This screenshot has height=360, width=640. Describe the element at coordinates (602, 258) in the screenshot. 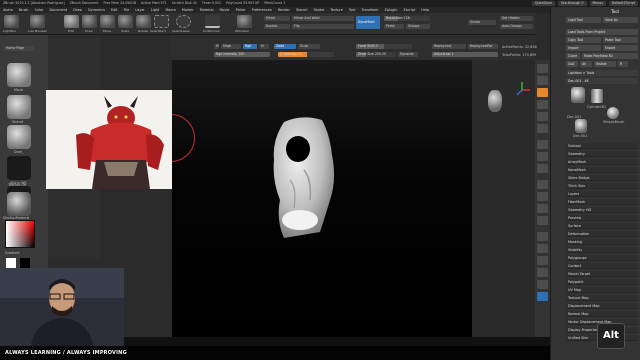

I see `polygroups-section: Polygroups` at that location.